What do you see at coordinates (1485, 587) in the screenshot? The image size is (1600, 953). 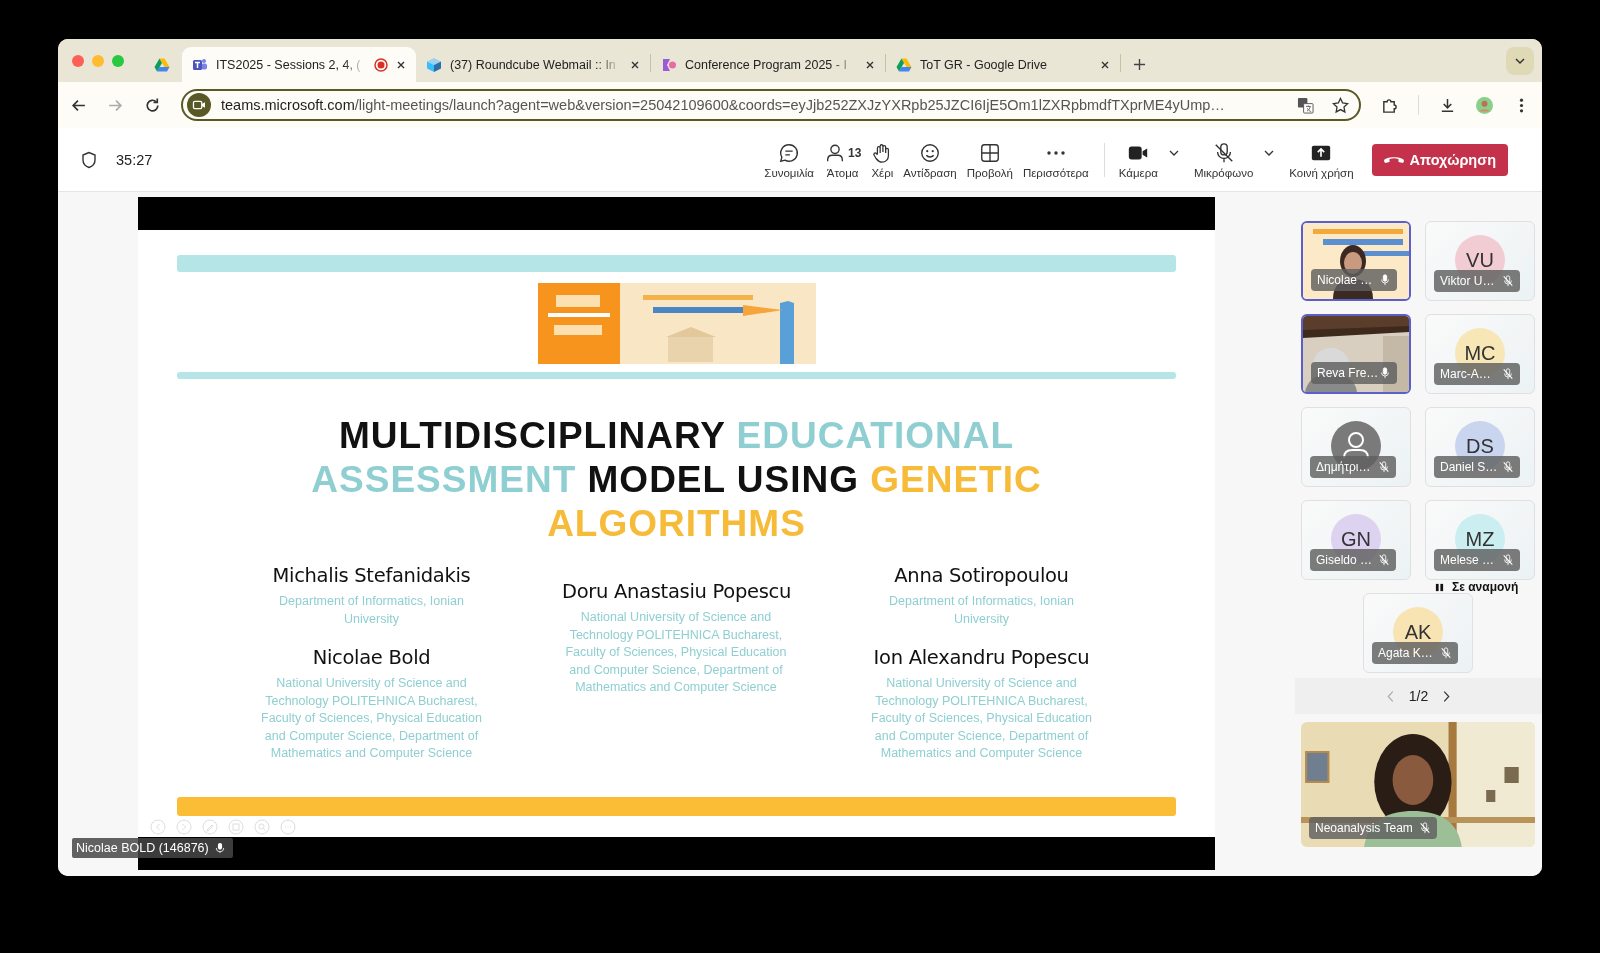 I see `status-label: Σε αναμονή` at bounding box center [1485, 587].